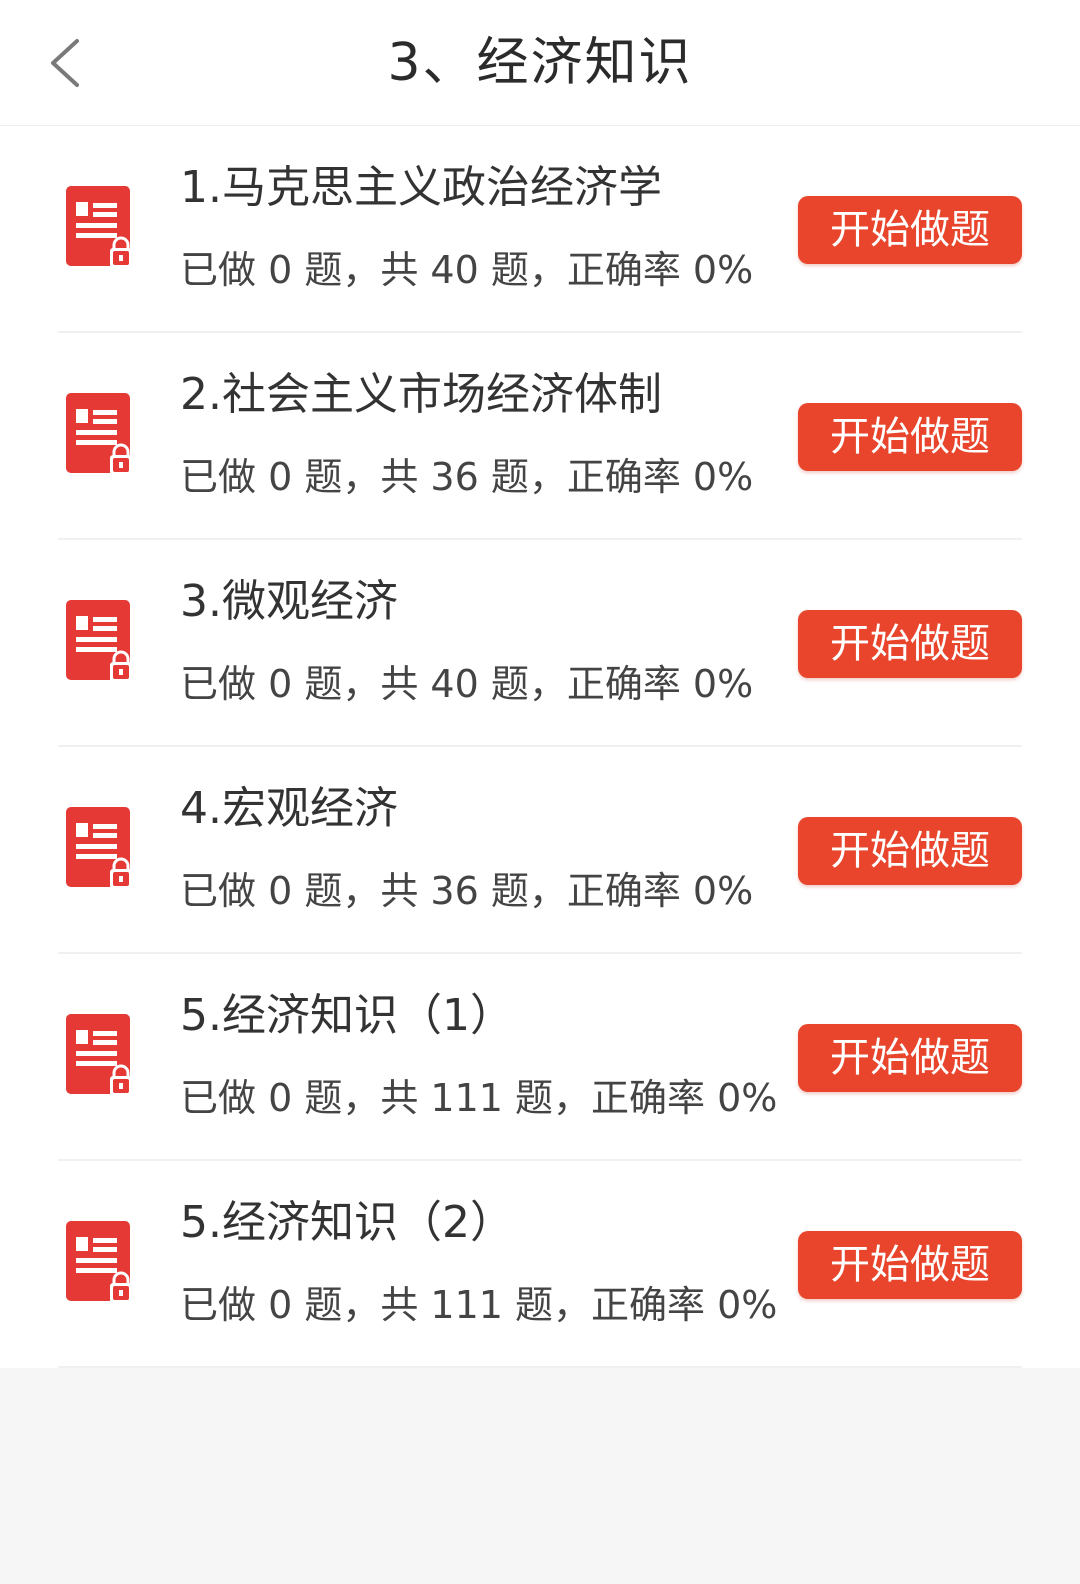  What do you see at coordinates (421, 394) in the screenshot?
I see `chapter-title: 2.社会主义市场经济体制` at bounding box center [421, 394].